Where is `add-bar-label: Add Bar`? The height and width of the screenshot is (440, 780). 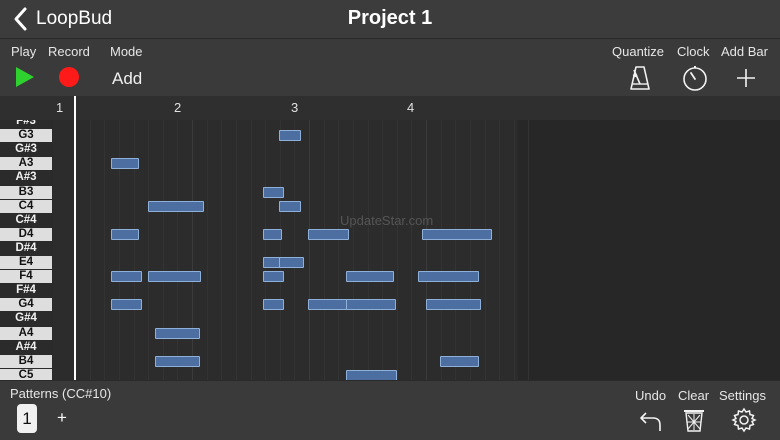 add-bar-label: Add Bar is located at coordinates (744, 51).